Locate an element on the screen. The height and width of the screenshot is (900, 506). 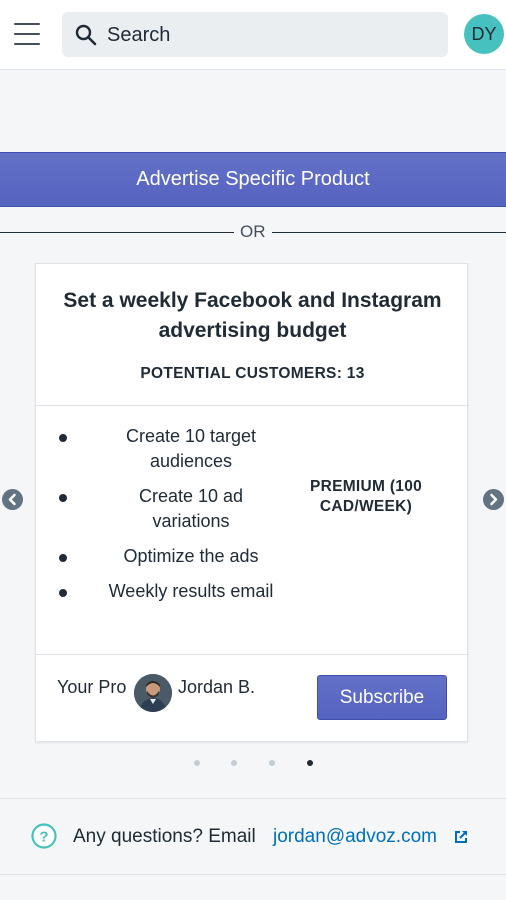
help-footer: ? Any questions? Email jordan@advoz.com is located at coordinates (253, 836).